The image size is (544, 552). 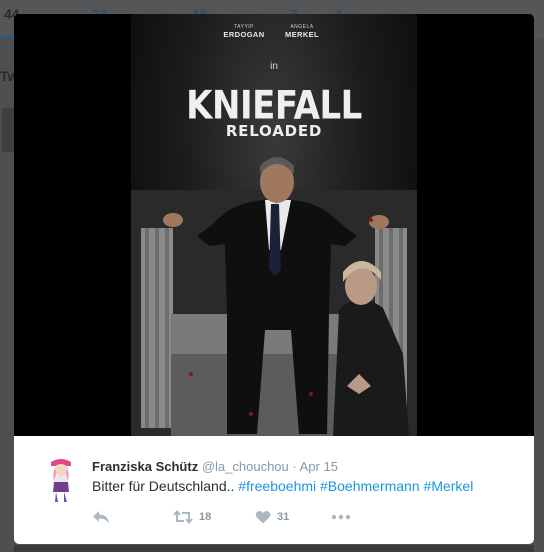 I want to click on tweet-actions: 18 31, so click(x=242, y=517).